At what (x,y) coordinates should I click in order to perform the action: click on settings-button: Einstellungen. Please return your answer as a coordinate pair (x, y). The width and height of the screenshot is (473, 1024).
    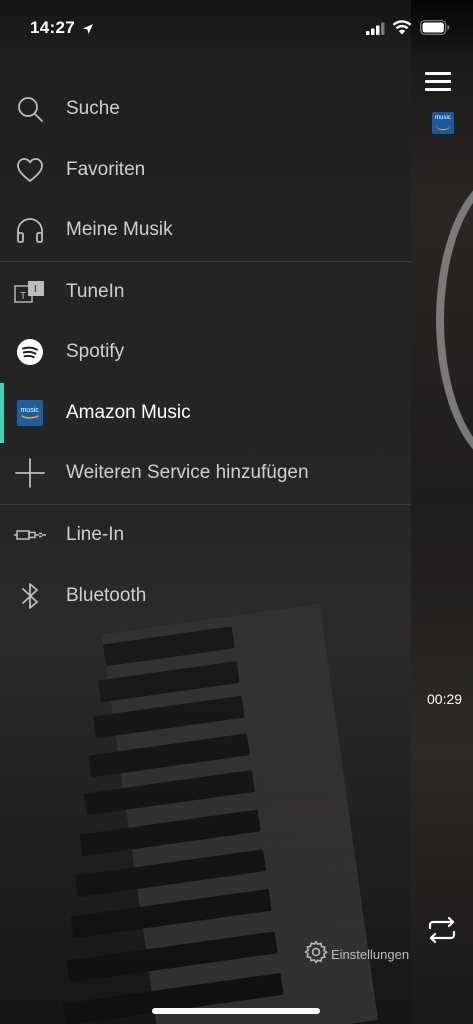
    Looking at the image, I should click on (356, 954).